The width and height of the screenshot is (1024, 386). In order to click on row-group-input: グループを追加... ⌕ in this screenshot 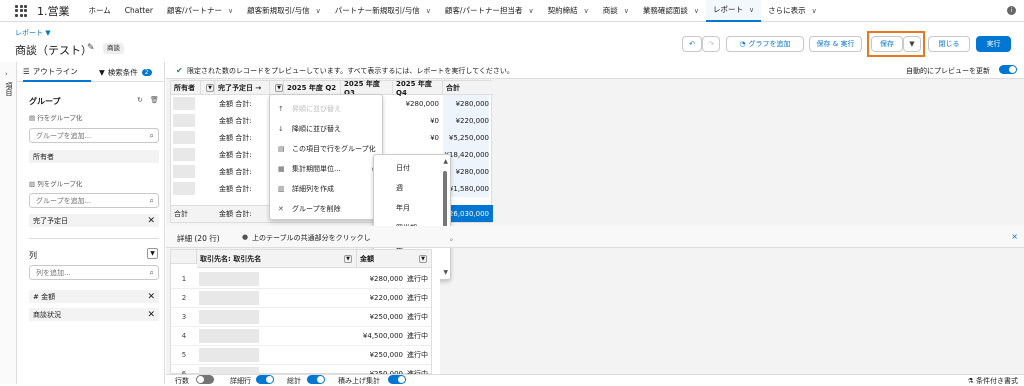, I will do `click(94, 135)`.